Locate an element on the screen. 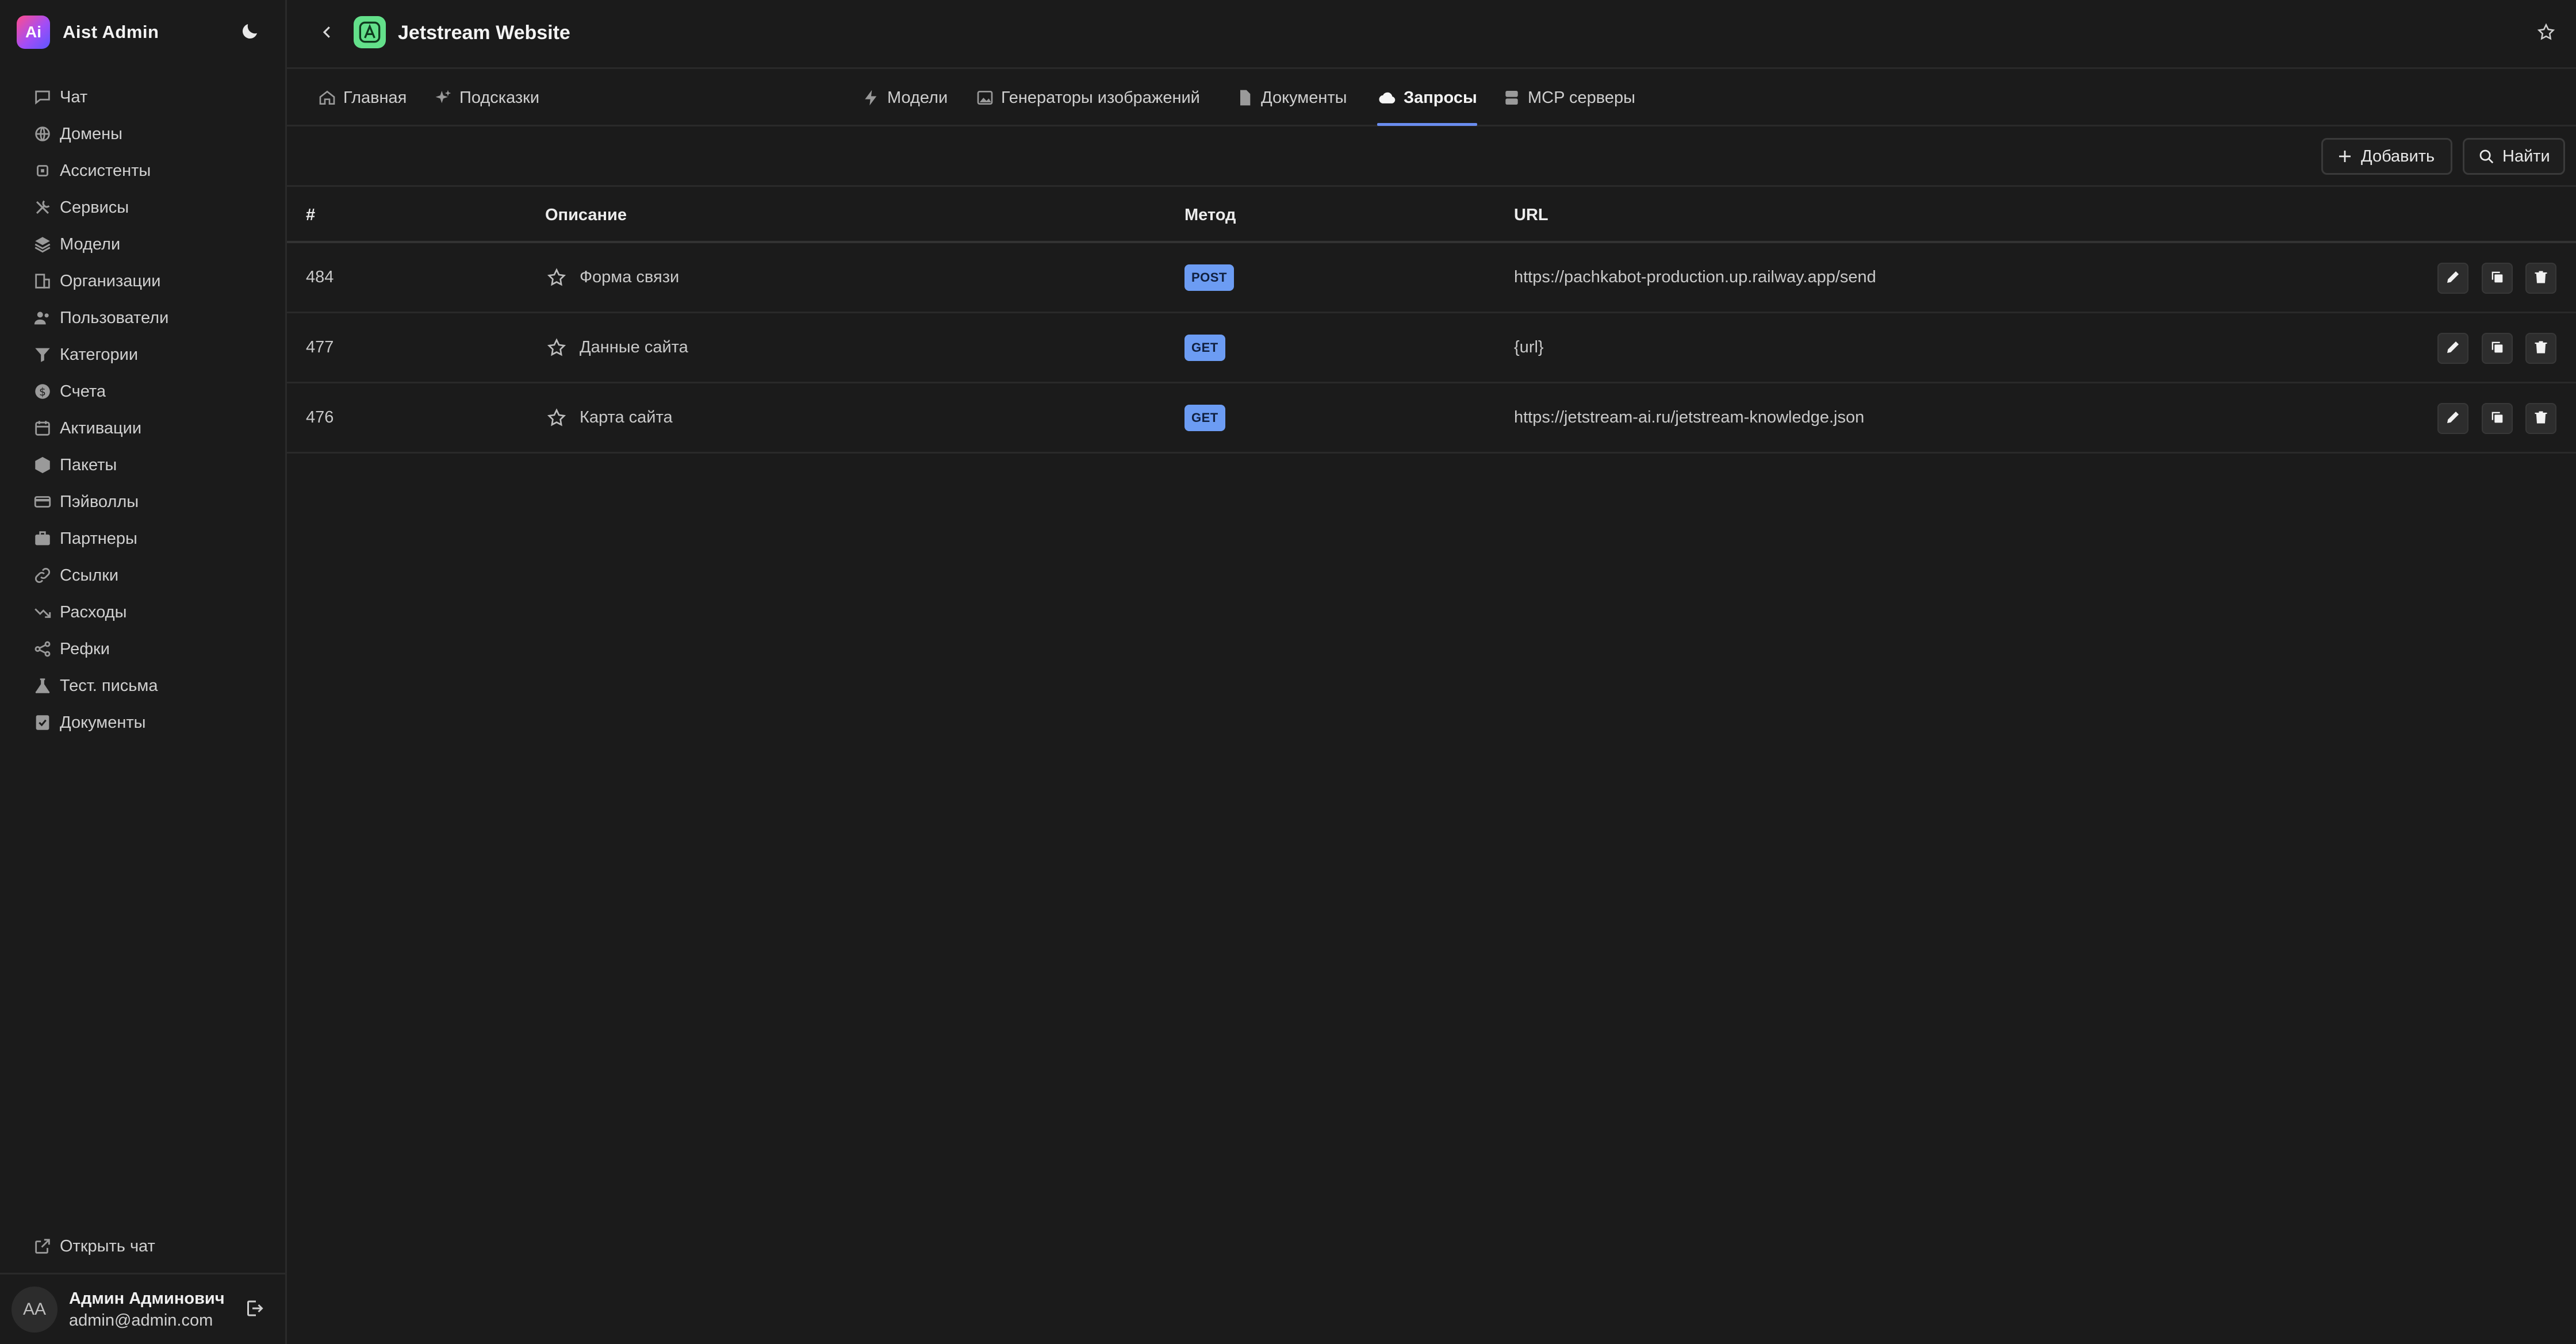 The height and width of the screenshot is (1344, 2576). sidebar-item-organizations: Организации is located at coordinates (142, 281).